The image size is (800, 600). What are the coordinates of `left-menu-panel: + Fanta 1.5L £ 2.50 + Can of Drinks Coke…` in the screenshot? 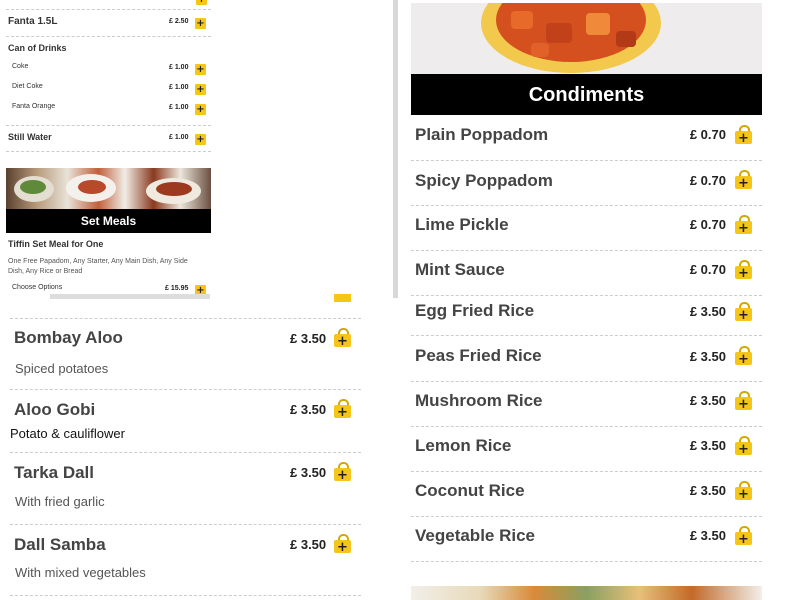 It's located at (107, 150).